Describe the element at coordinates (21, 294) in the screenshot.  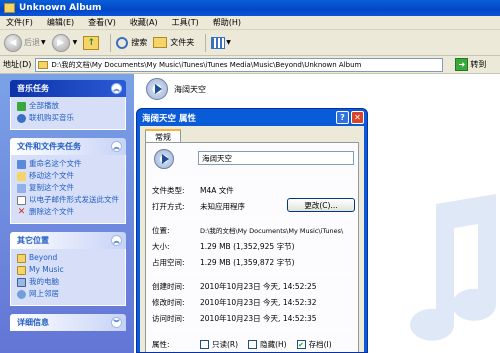
I see `network-icon` at that location.